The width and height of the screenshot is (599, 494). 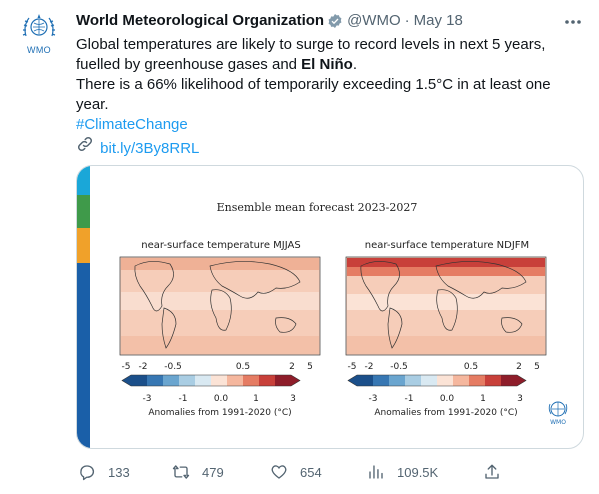 I want to click on more-options-icon, so click(x=573, y=22).